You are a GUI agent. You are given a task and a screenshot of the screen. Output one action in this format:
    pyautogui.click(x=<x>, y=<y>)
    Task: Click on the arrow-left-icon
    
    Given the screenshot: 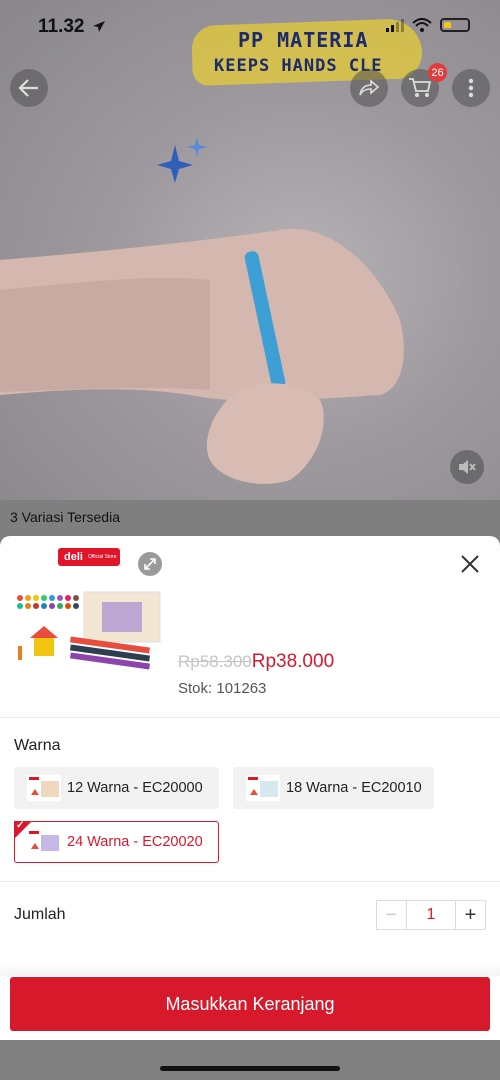 What is the action you would take?
    pyautogui.click(x=28, y=88)
    